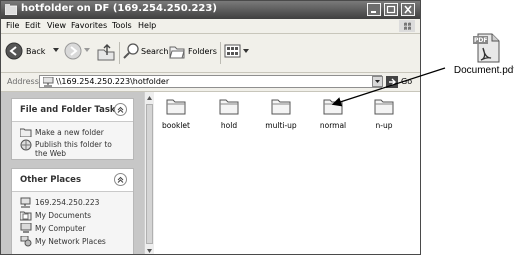 This screenshot has height=255, width=514. Describe the element at coordinates (388, 87) in the screenshot. I see `drag-arrow` at that location.